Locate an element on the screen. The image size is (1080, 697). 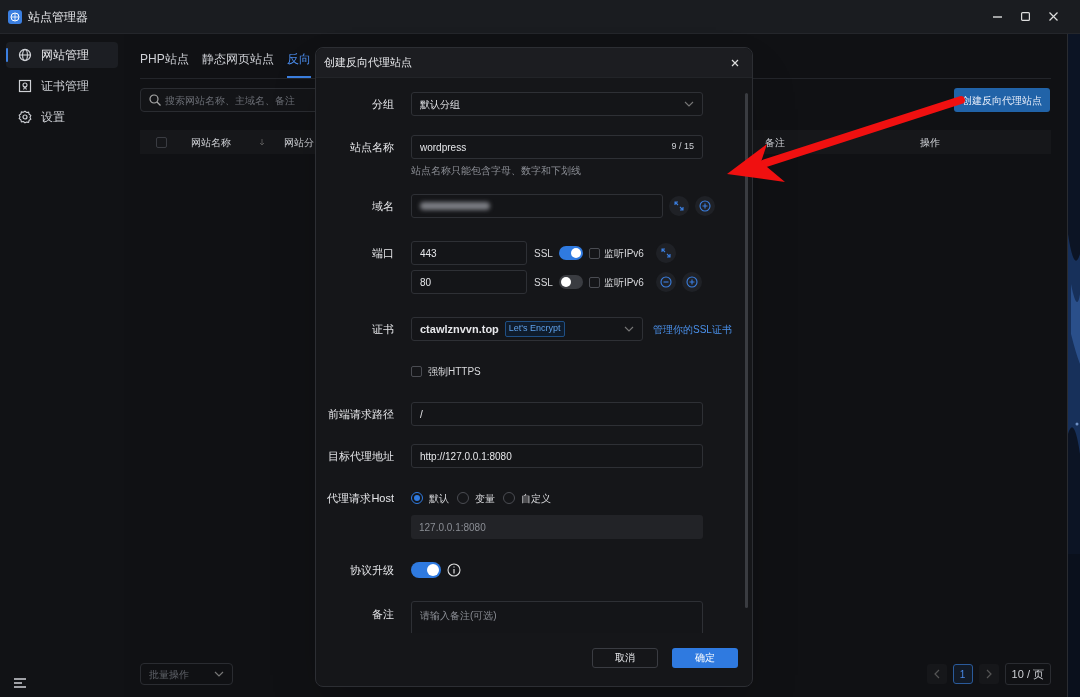
column-header: 网站名称 is located at coordinates (211, 142).